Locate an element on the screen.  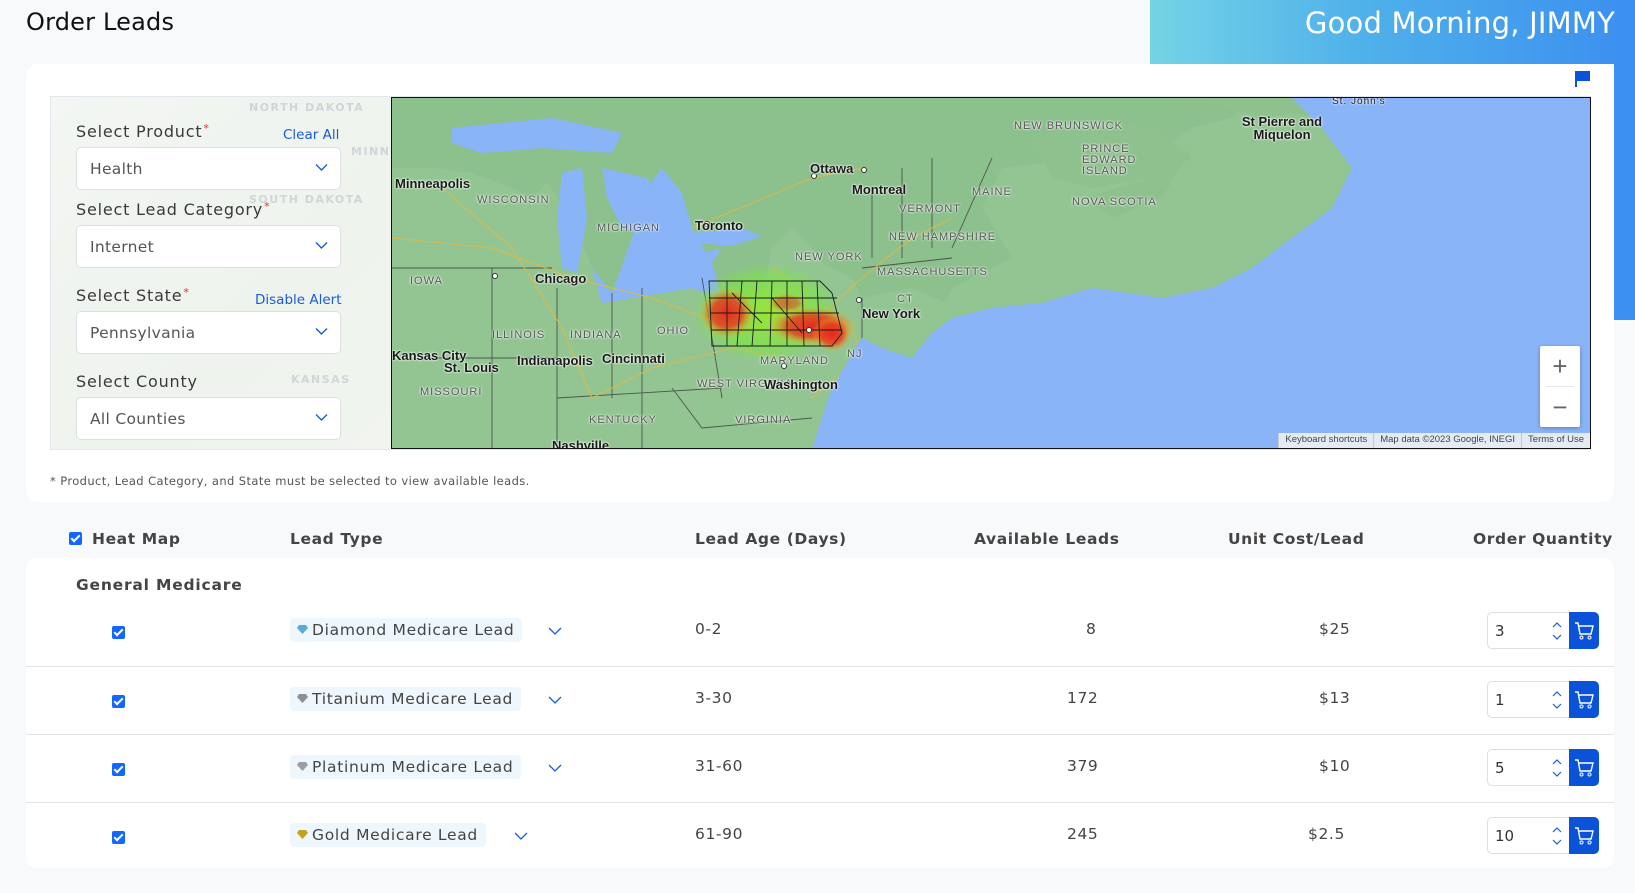
state-label: Select State* is located at coordinates (133, 295).